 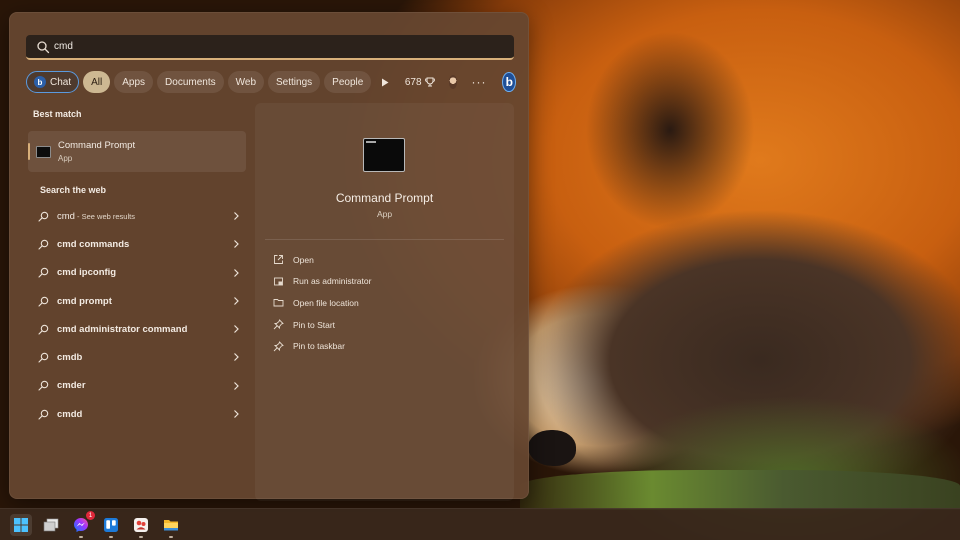 I want to click on details-app-type: App, so click(x=384, y=214).